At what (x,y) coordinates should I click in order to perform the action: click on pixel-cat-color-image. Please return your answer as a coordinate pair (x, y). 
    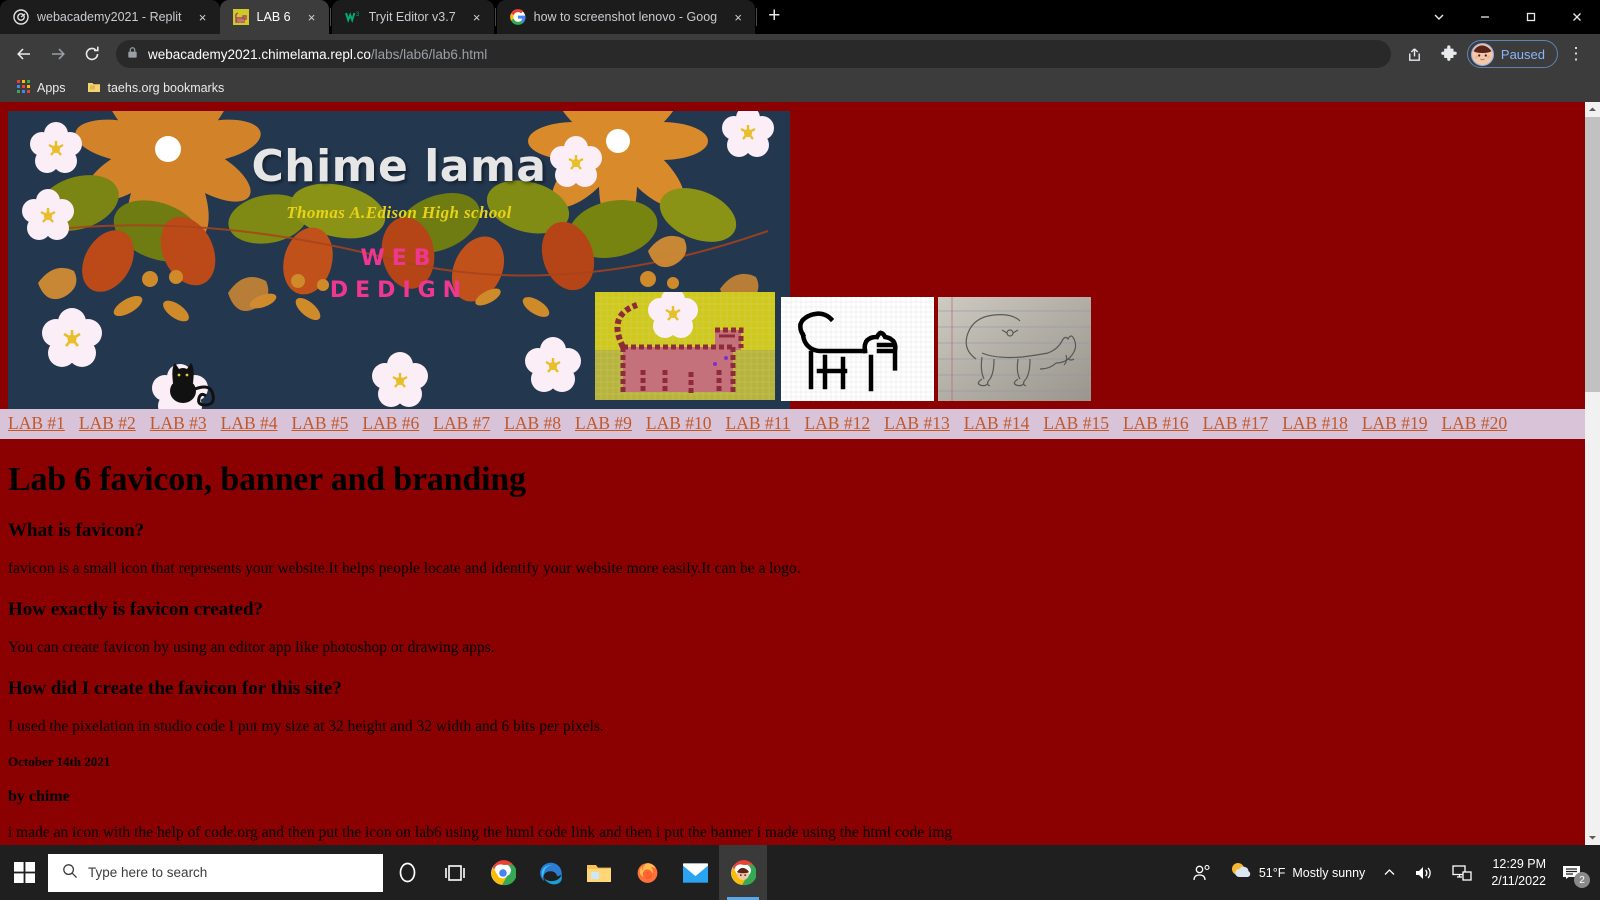
    Looking at the image, I should click on (685, 346).